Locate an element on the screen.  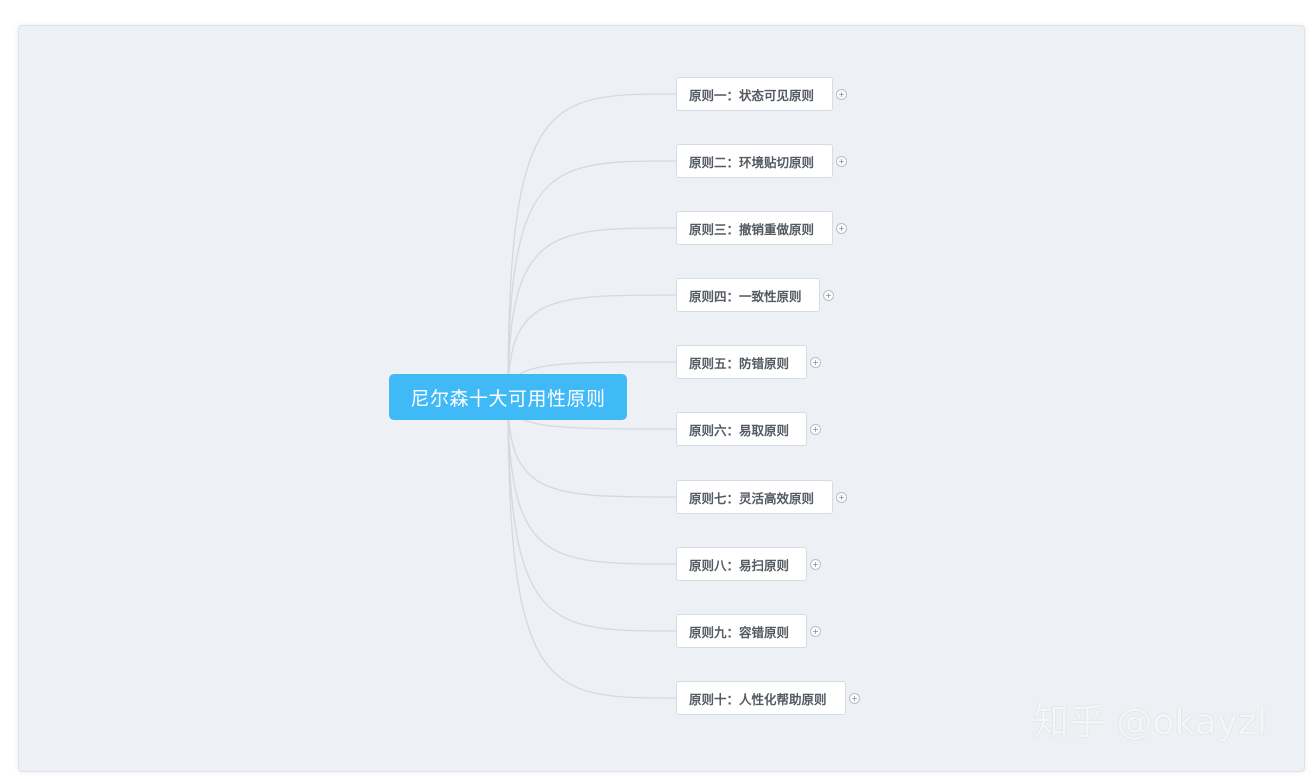
branch-topic-label: 原则五：防错原则 is located at coordinates (739, 363).